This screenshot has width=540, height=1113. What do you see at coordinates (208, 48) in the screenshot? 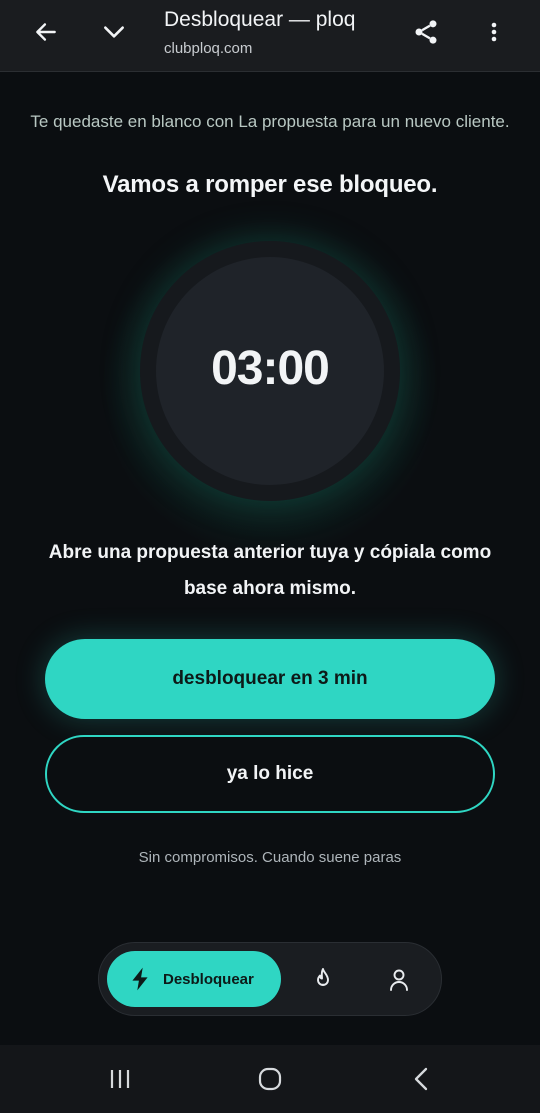
I see `page-url: clubploq.com` at bounding box center [208, 48].